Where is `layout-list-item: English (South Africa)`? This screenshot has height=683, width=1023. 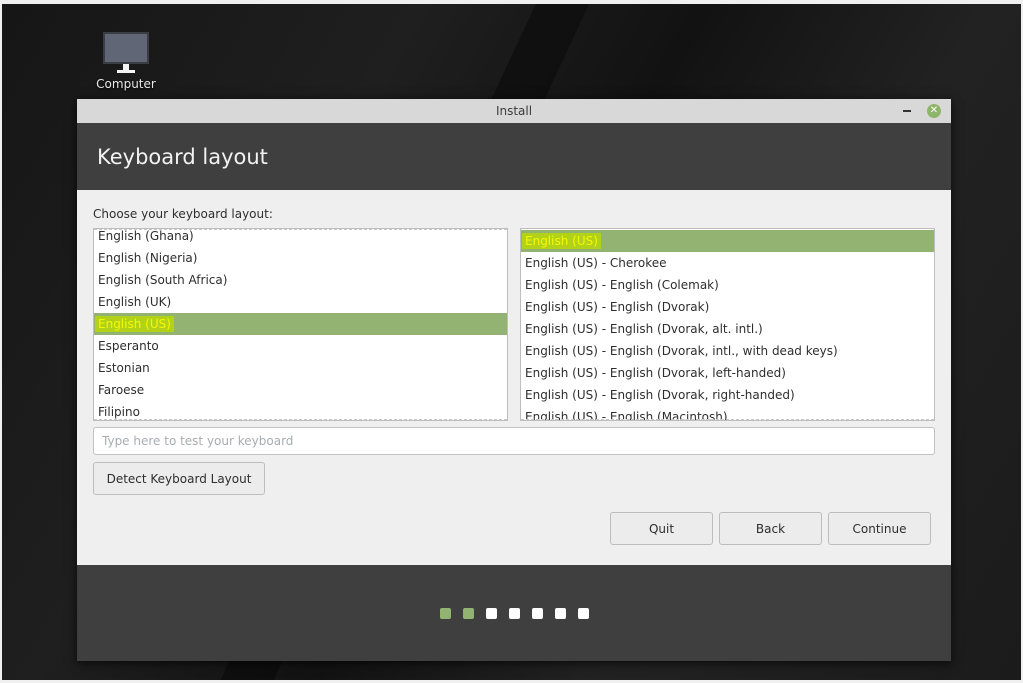 layout-list-item: English (South Africa) is located at coordinates (300, 280).